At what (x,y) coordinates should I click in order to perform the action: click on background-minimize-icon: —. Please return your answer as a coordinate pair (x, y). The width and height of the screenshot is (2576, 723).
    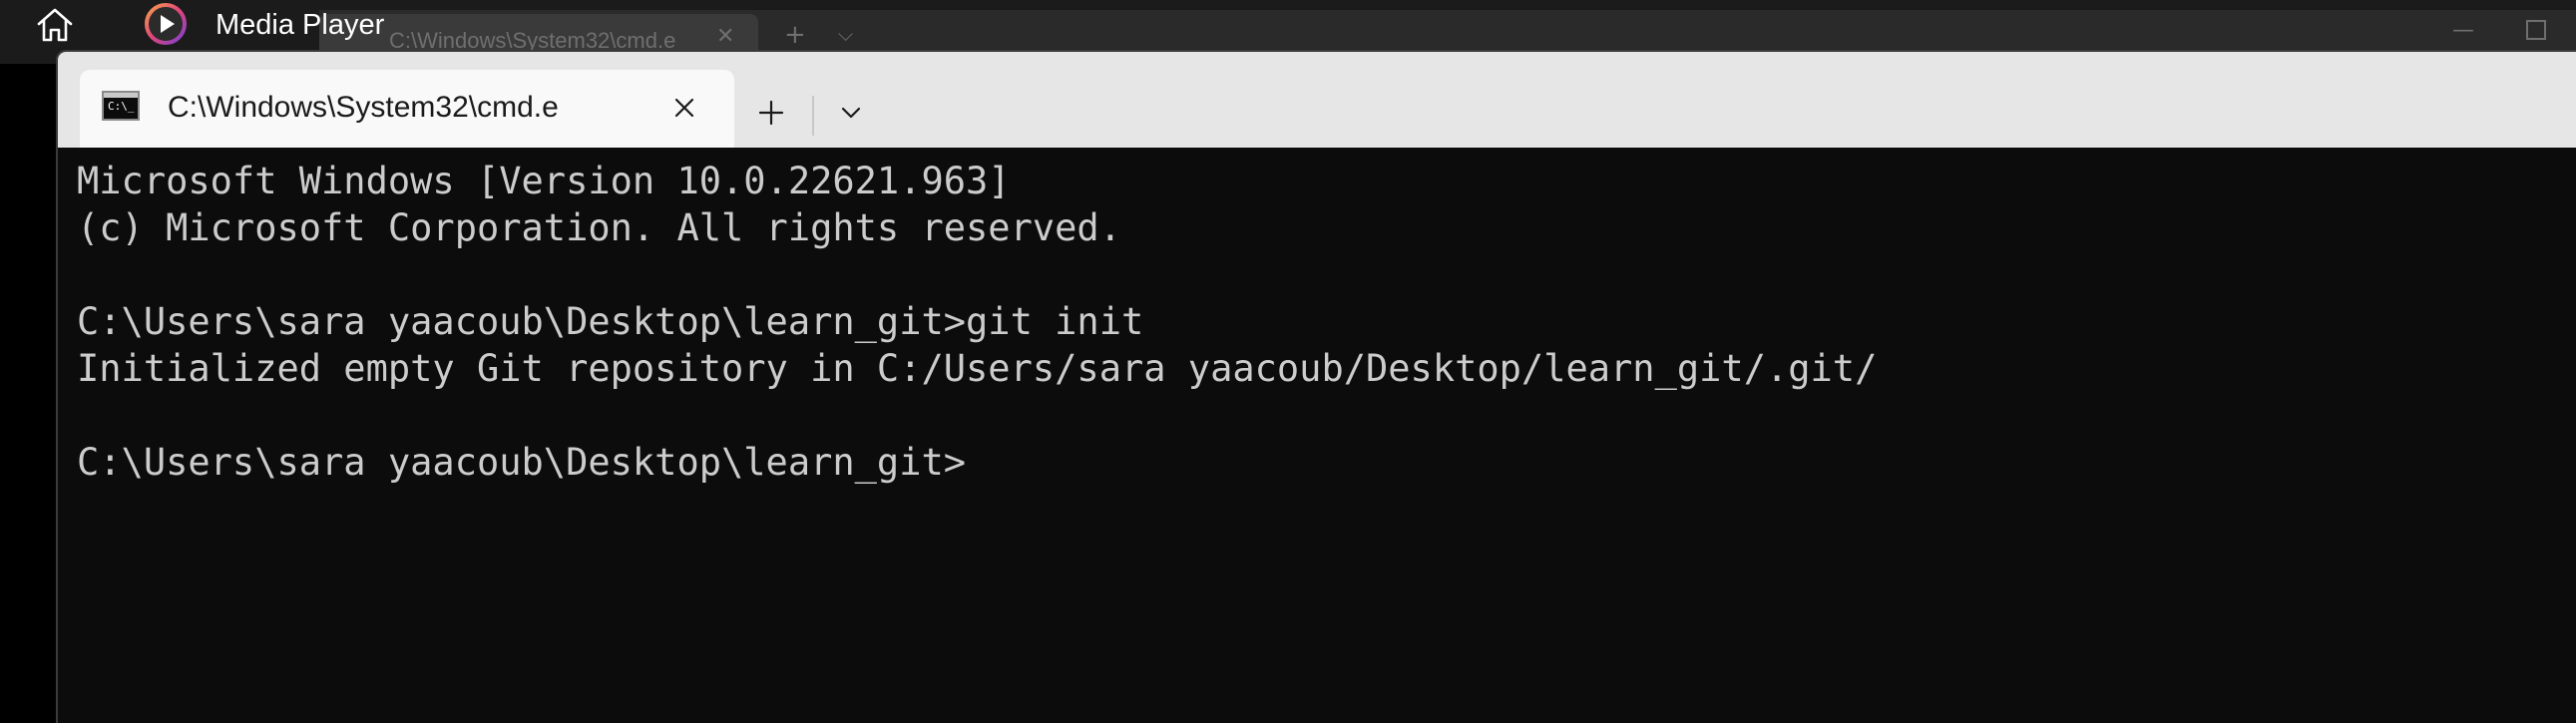
    Looking at the image, I should click on (2463, 30).